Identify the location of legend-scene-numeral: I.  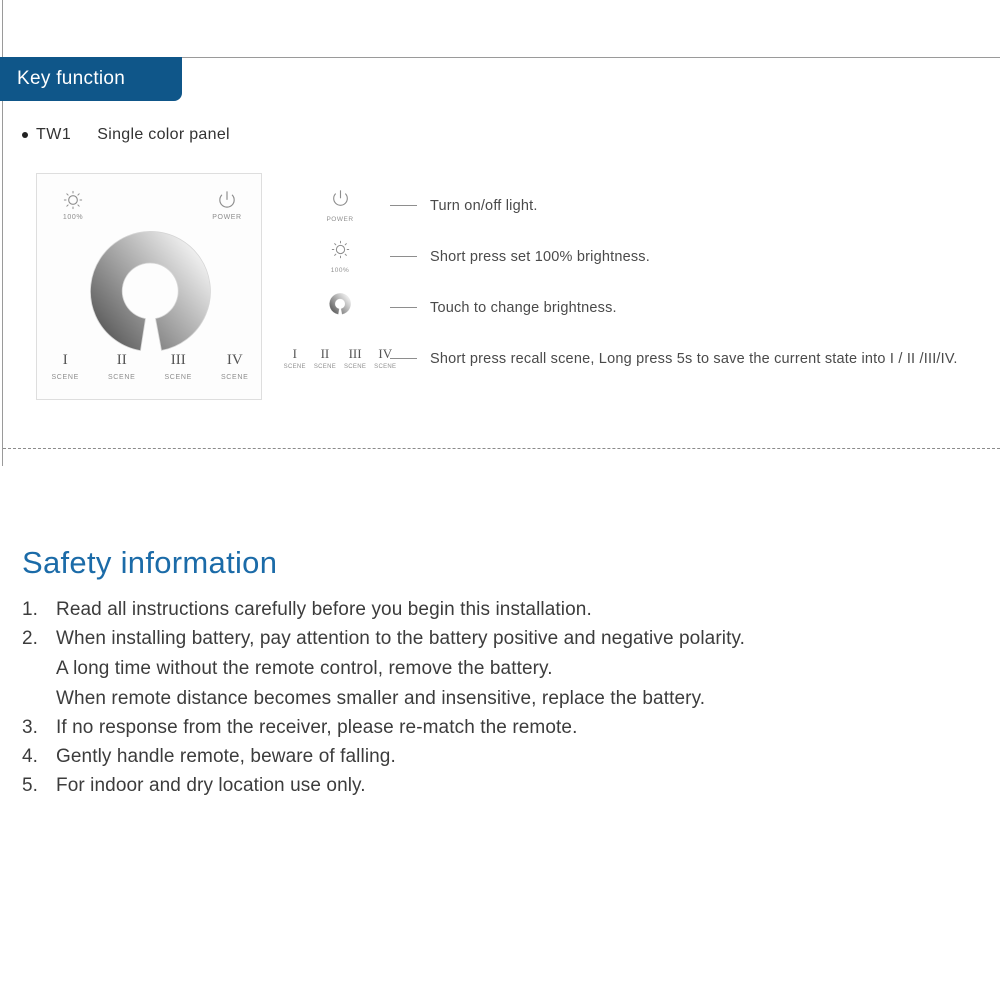
(294, 353).